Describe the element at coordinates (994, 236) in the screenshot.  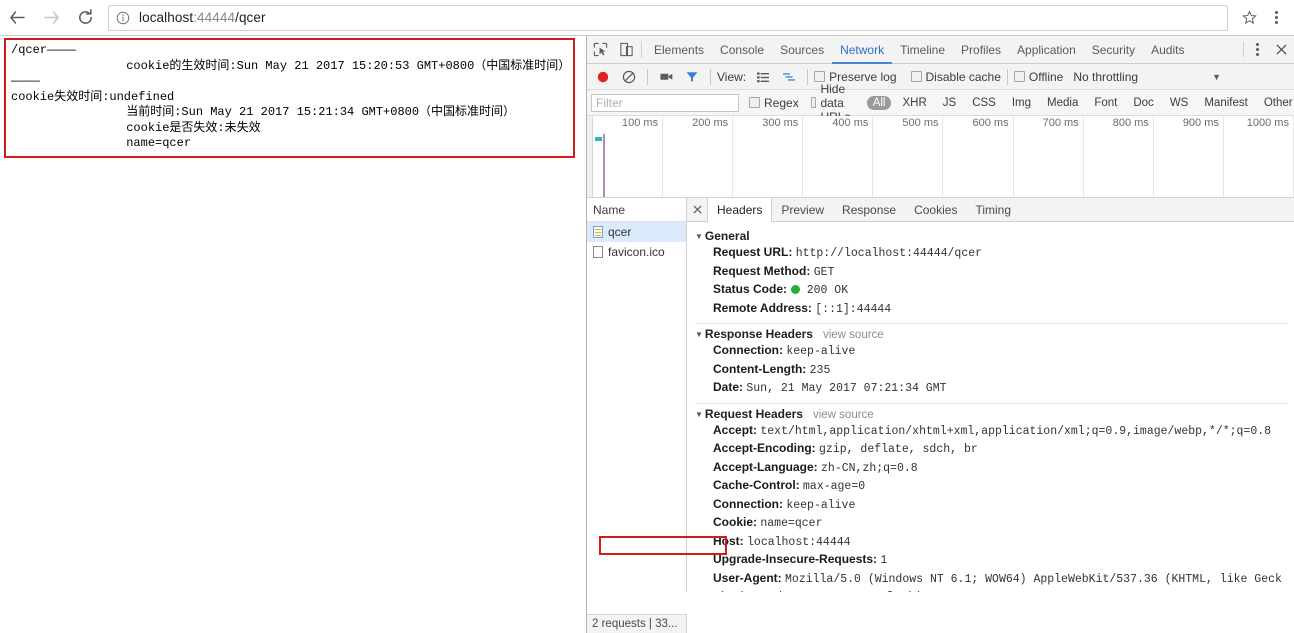
I see `general-section-header: ▼ General` at that location.